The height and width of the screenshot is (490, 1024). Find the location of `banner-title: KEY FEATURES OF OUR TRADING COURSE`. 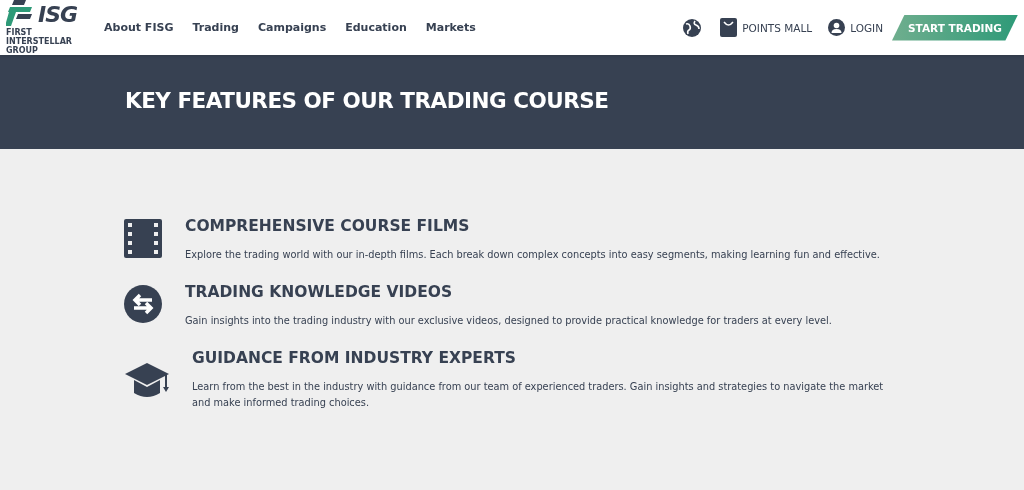

banner-title: KEY FEATURES OF OUR TRADING COURSE is located at coordinates (367, 100).